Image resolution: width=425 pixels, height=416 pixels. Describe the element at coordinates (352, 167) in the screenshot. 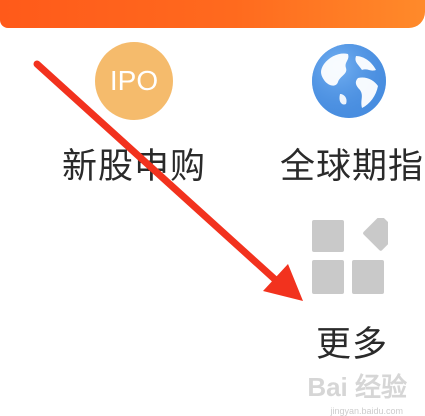

I see `menu-item-global-futures-label: 全球期指` at that location.